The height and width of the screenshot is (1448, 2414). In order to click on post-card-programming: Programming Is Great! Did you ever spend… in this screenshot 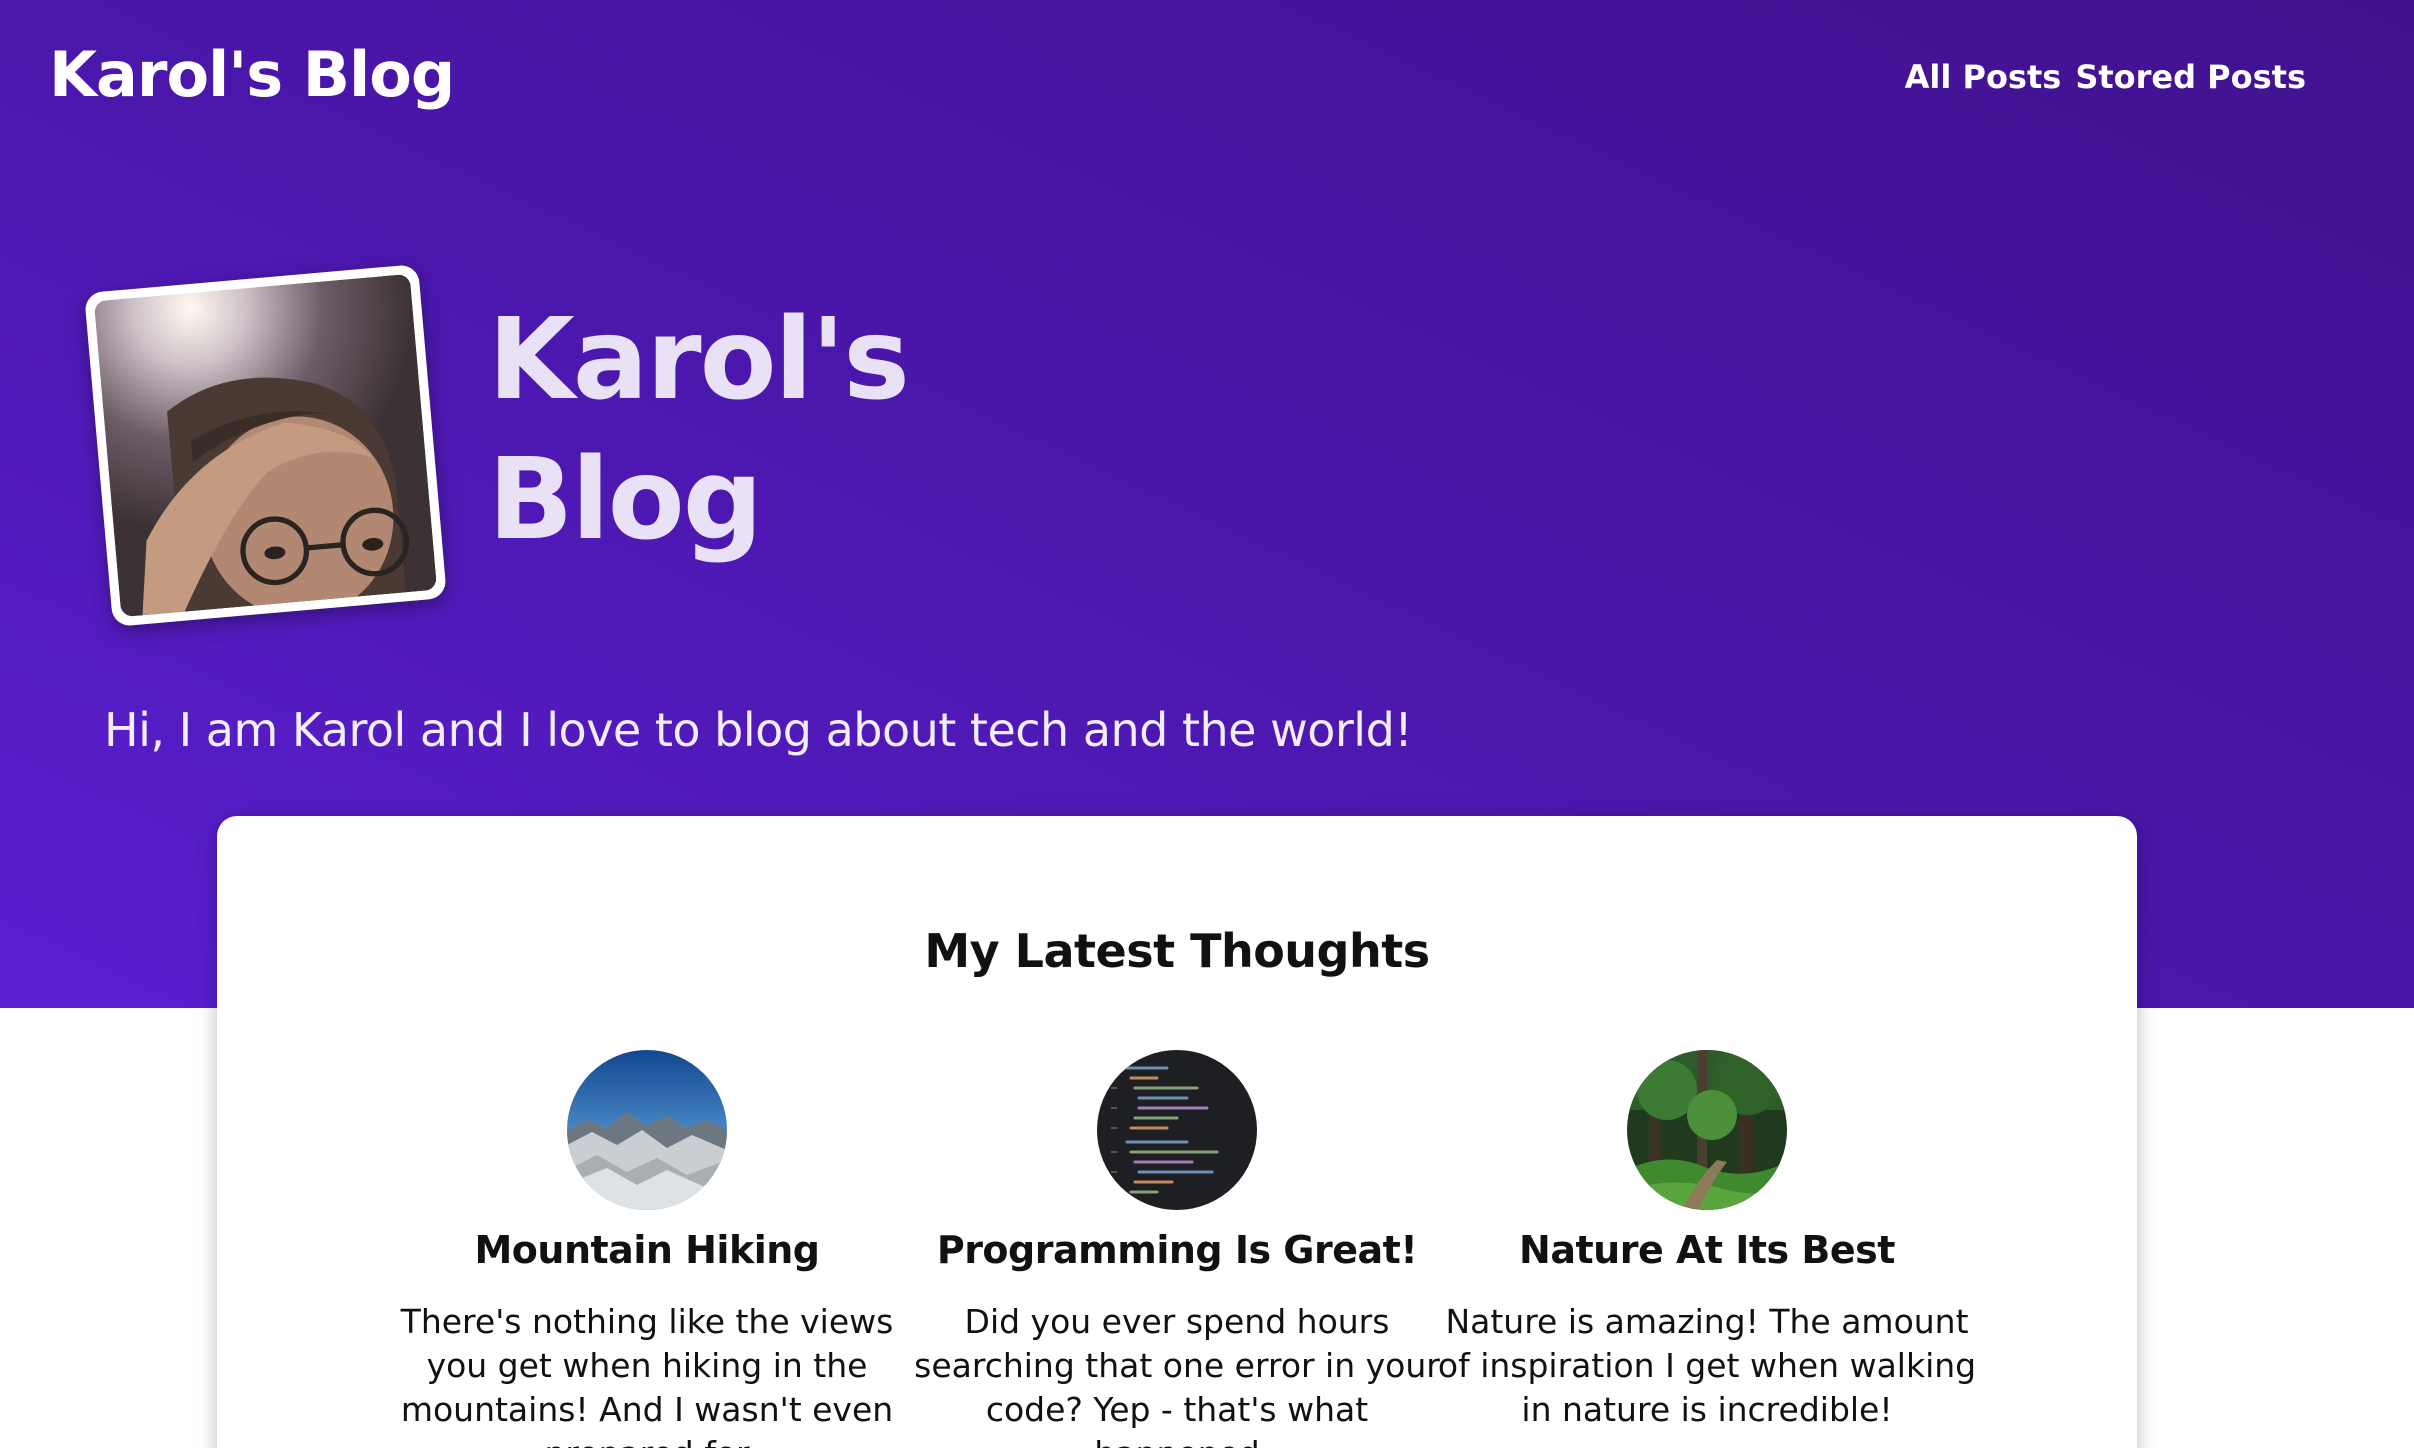, I will do `click(1177, 1249)`.